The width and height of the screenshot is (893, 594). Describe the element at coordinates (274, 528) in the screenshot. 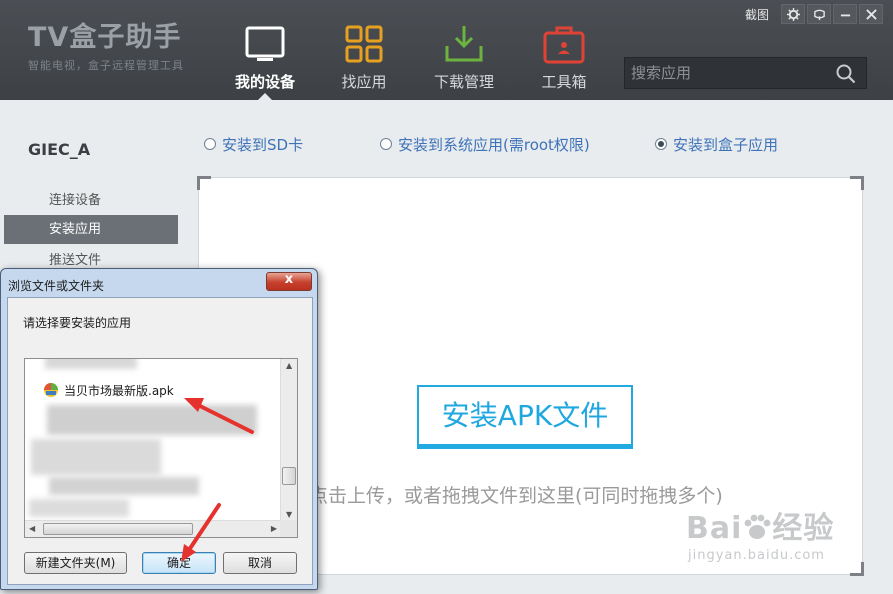

I see `scroll-right-arrow-icon: ▶` at that location.